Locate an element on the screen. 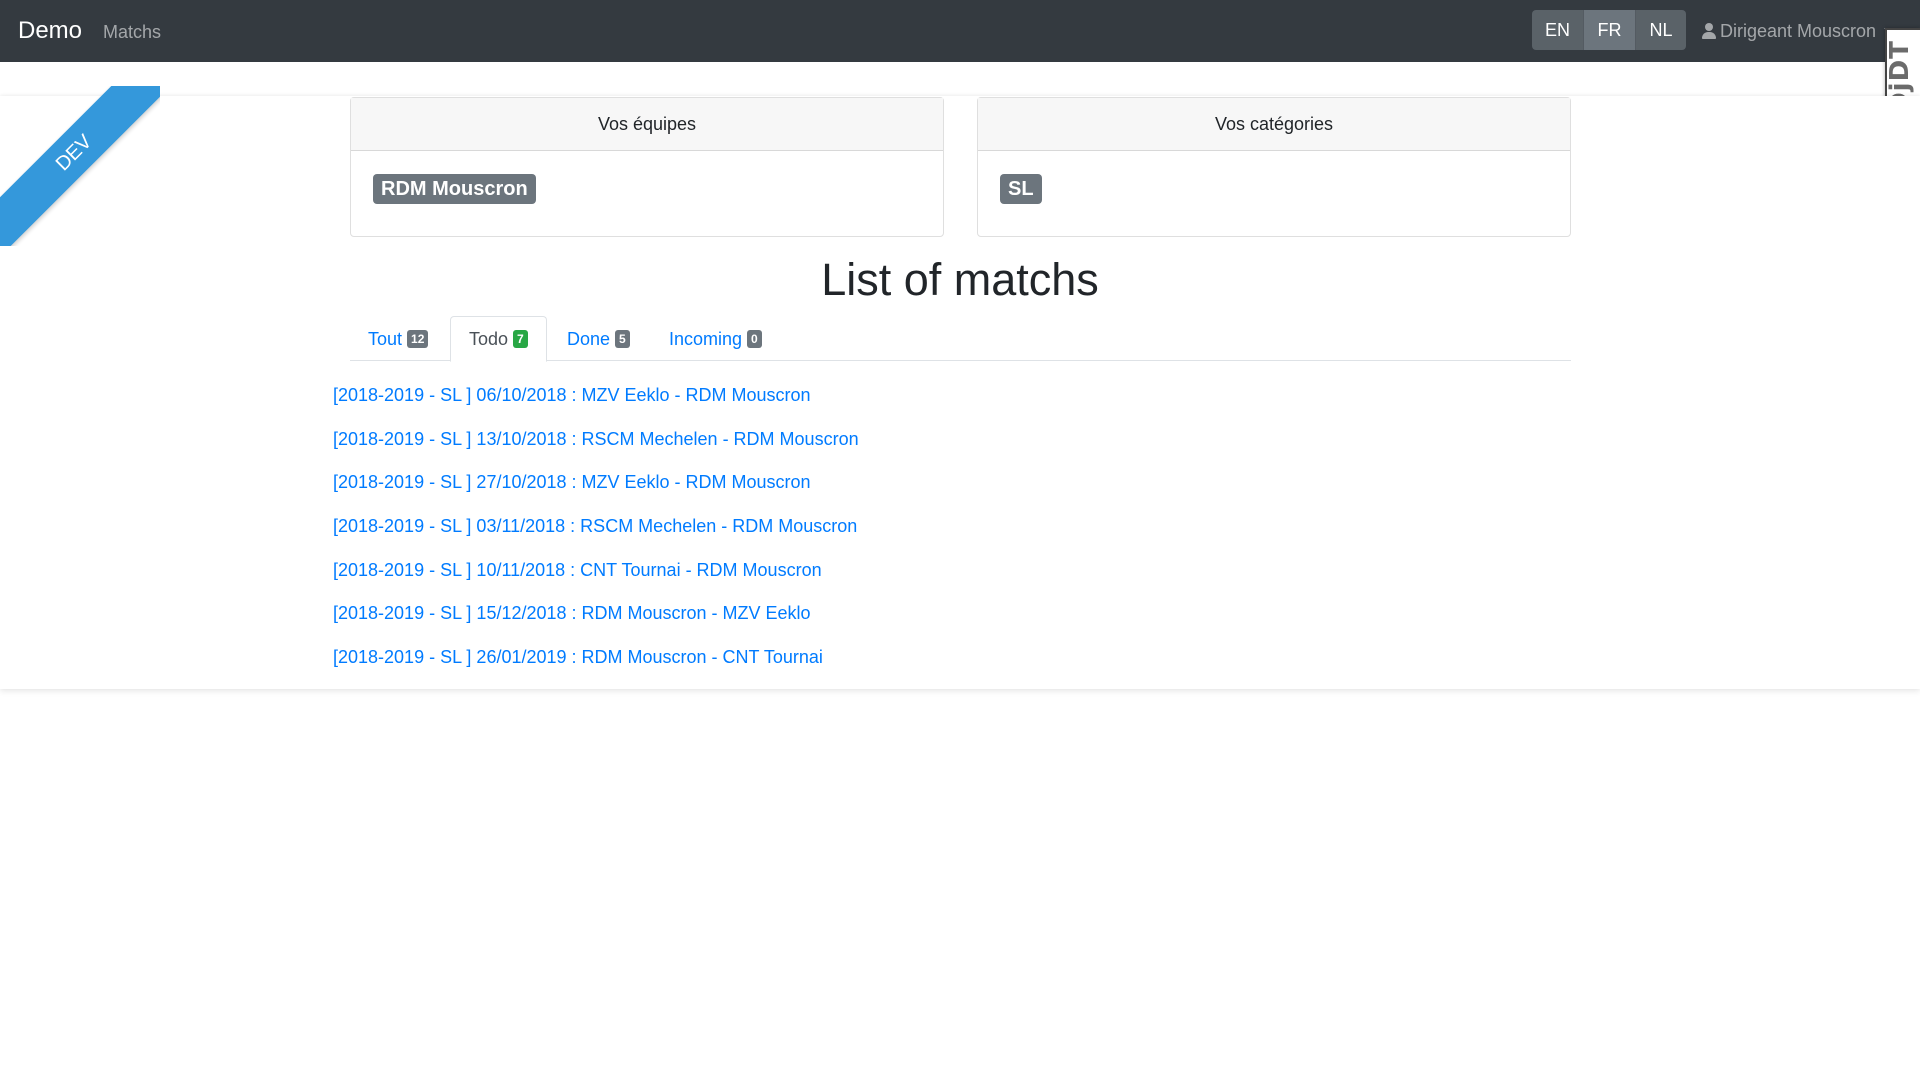 This screenshot has width=1920, height=1080. brand-link: Demo is located at coordinates (50, 31).